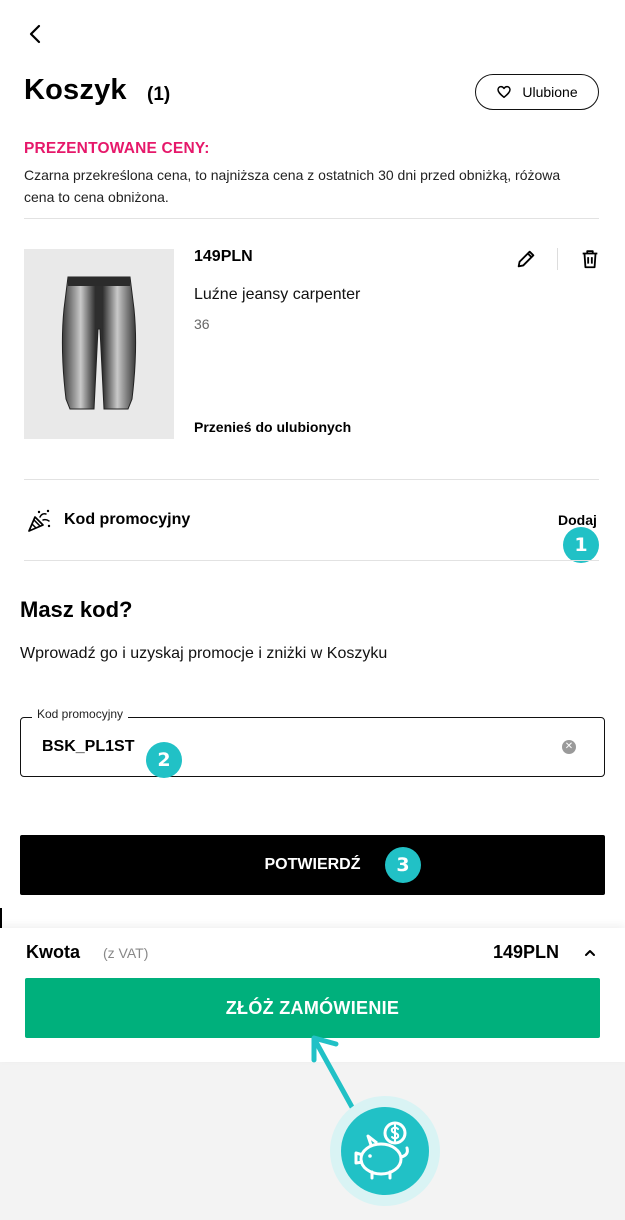 The width and height of the screenshot is (625, 1220). What do you see at coordinates (80, 714) in the screenshot?
I see `promo-code-field-label: Kod promocyjny` at bounding box center [80, 714].